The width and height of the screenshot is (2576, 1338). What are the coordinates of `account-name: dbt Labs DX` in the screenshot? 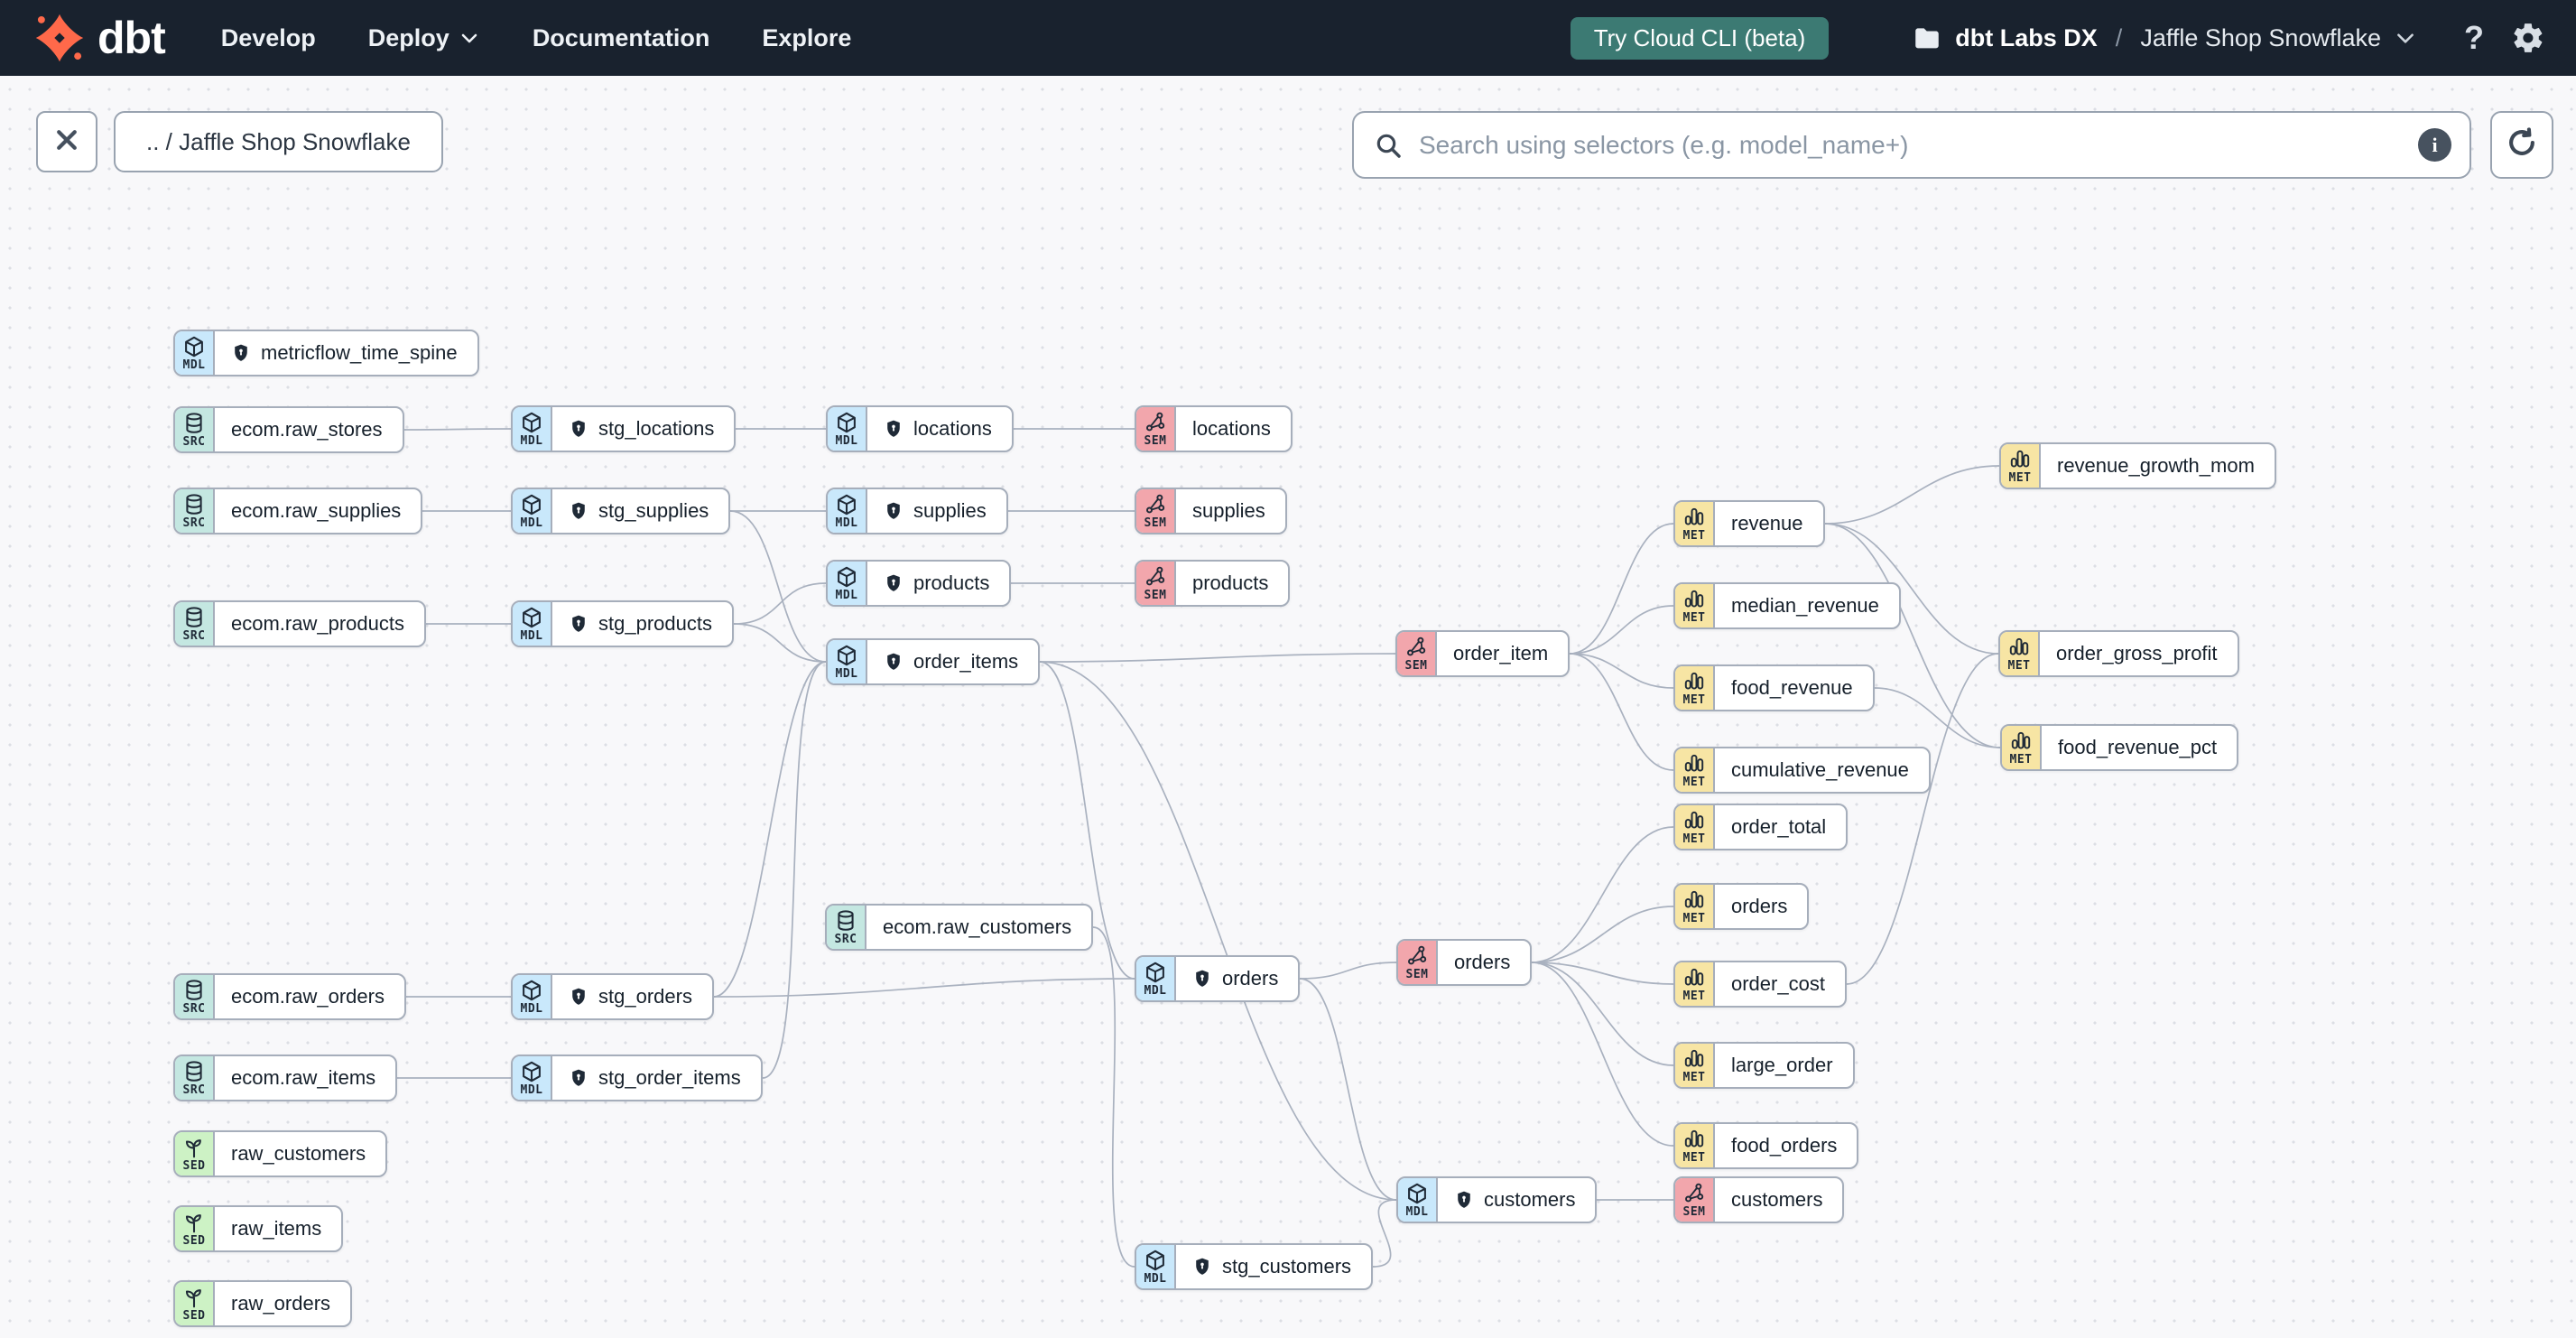 It's located at (2026, 38).